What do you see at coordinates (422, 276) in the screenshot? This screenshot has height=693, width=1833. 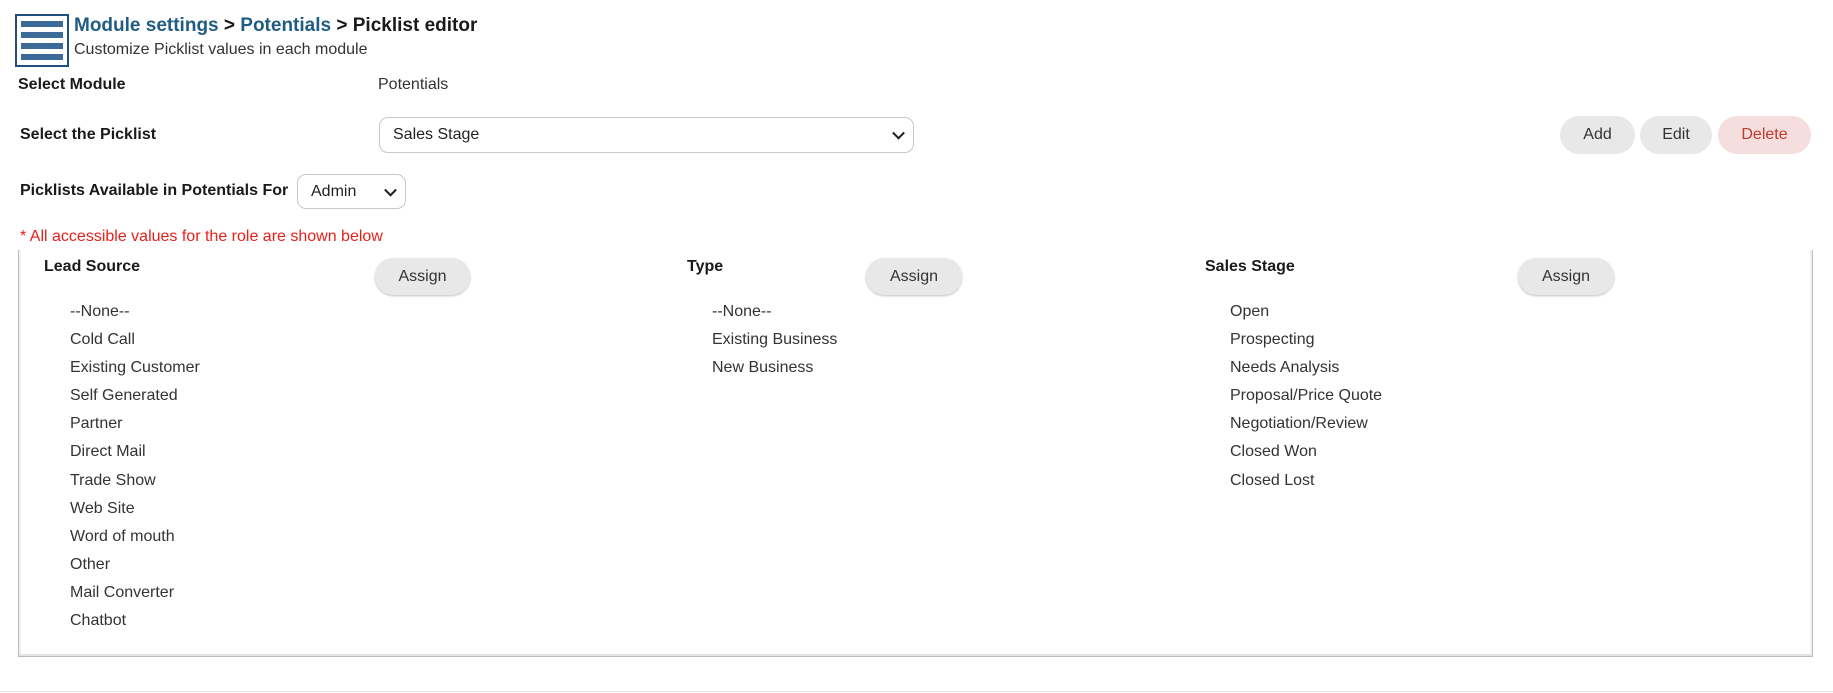 I see `assign-button-lead-source: Assign` at bounding box center [422, 276].